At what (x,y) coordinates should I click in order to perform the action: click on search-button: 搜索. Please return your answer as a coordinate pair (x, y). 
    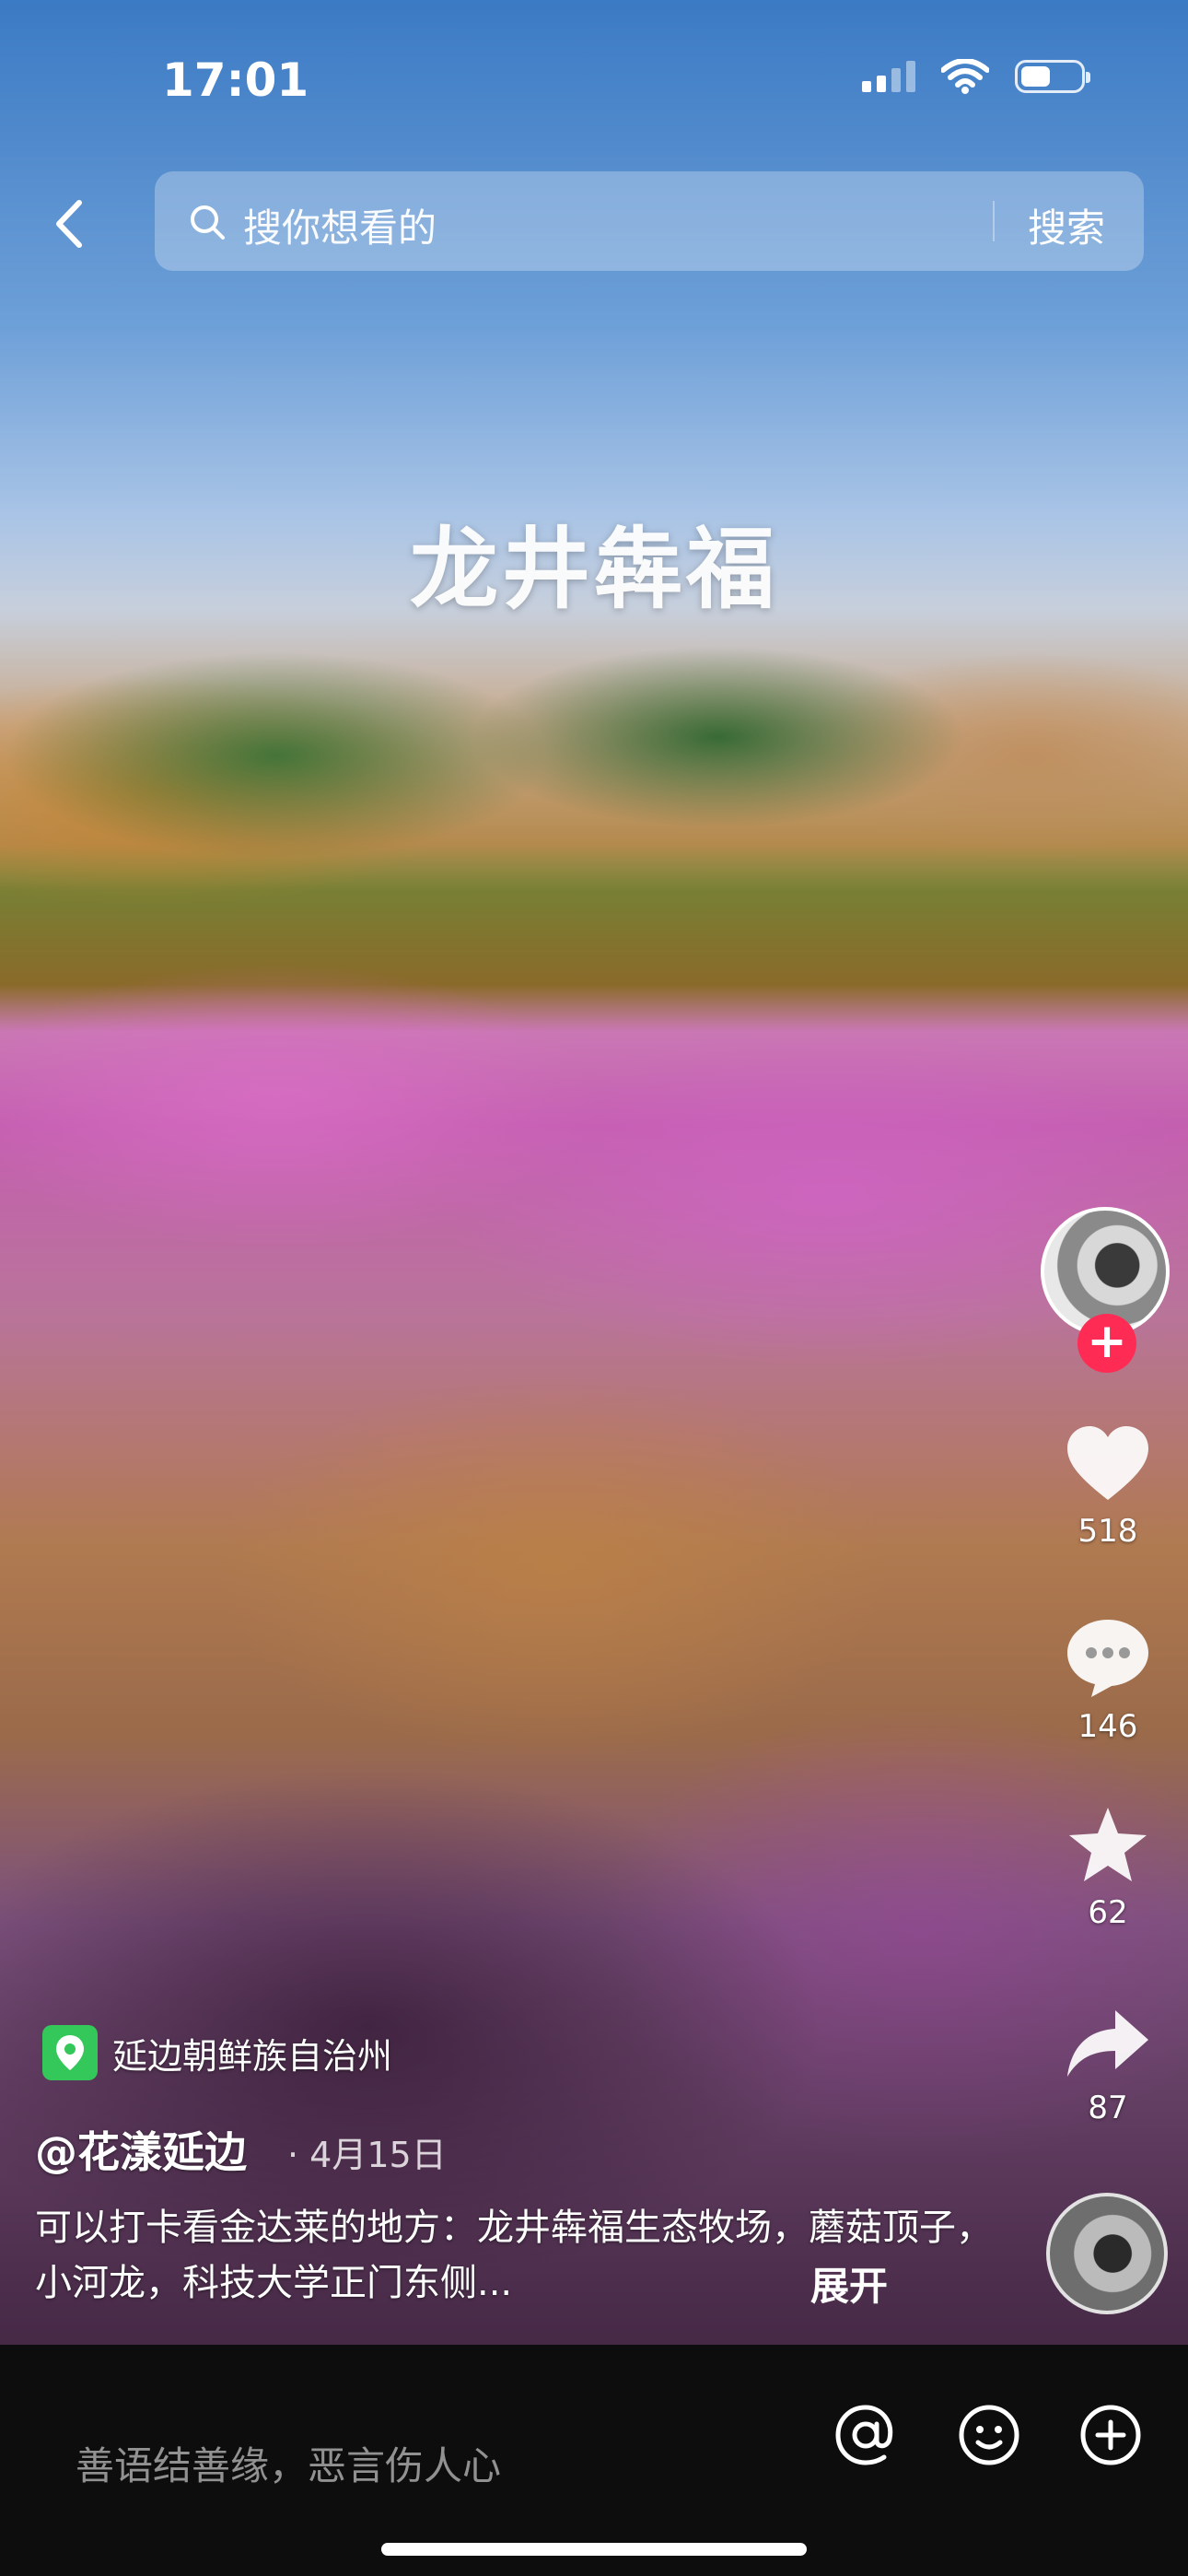
    Looking at the image, I should click on (1066, 225).